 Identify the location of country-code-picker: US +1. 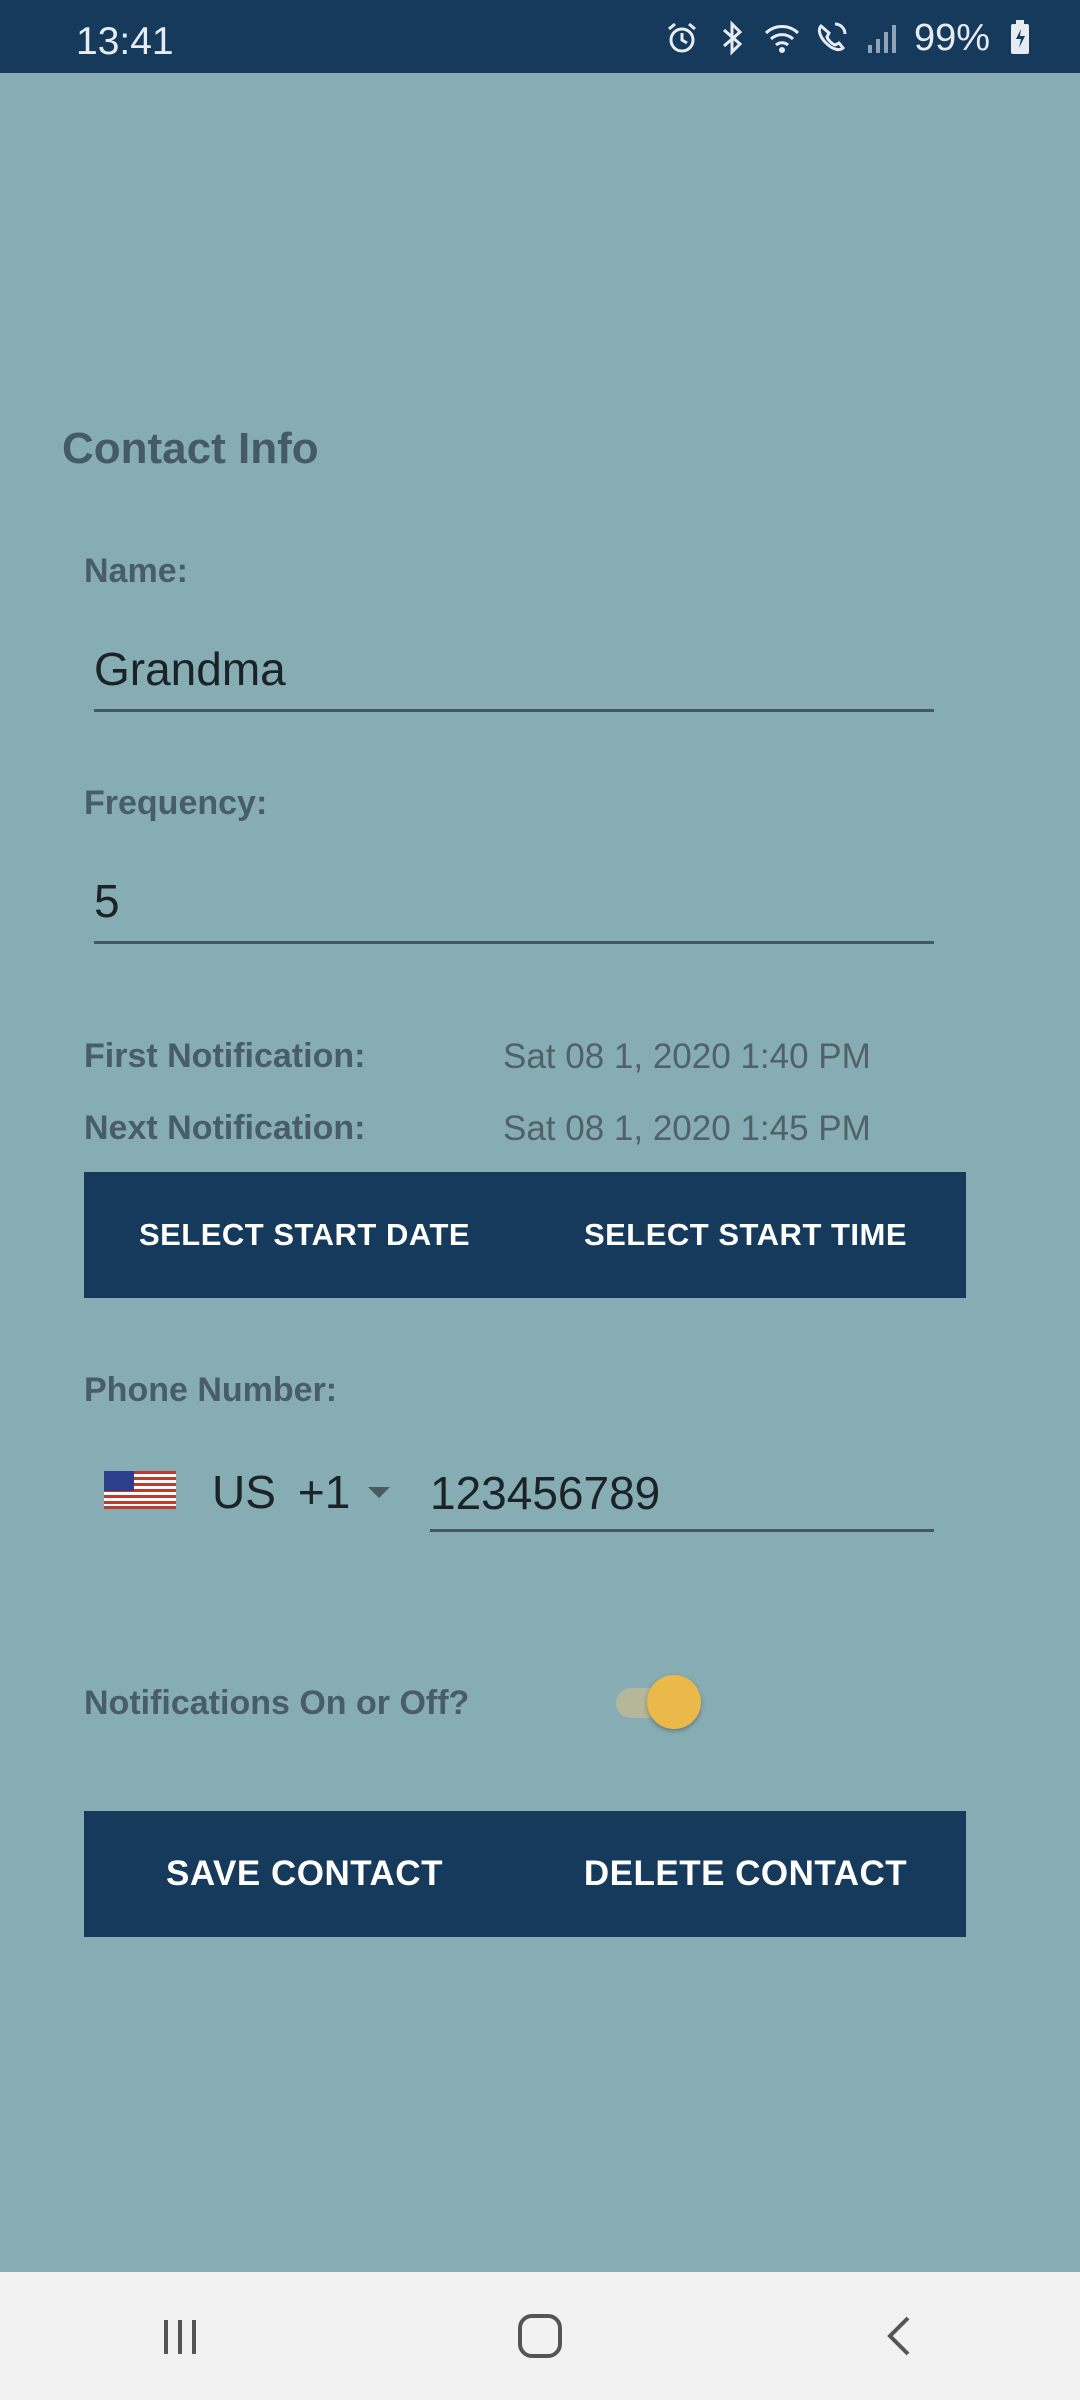
(247, 1492).